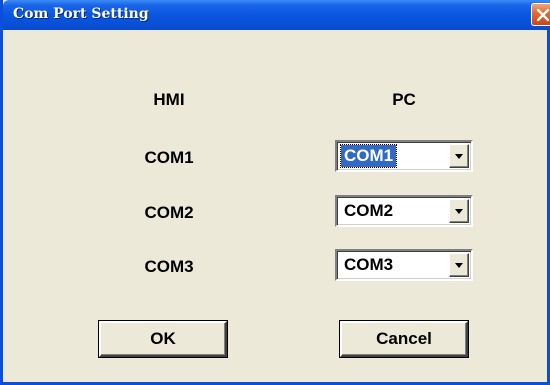 The image size is (550, 385). Describe the element at coordinates (369, 264) in the screenshot. I see `pc-port-select-value: COM3` at that location.